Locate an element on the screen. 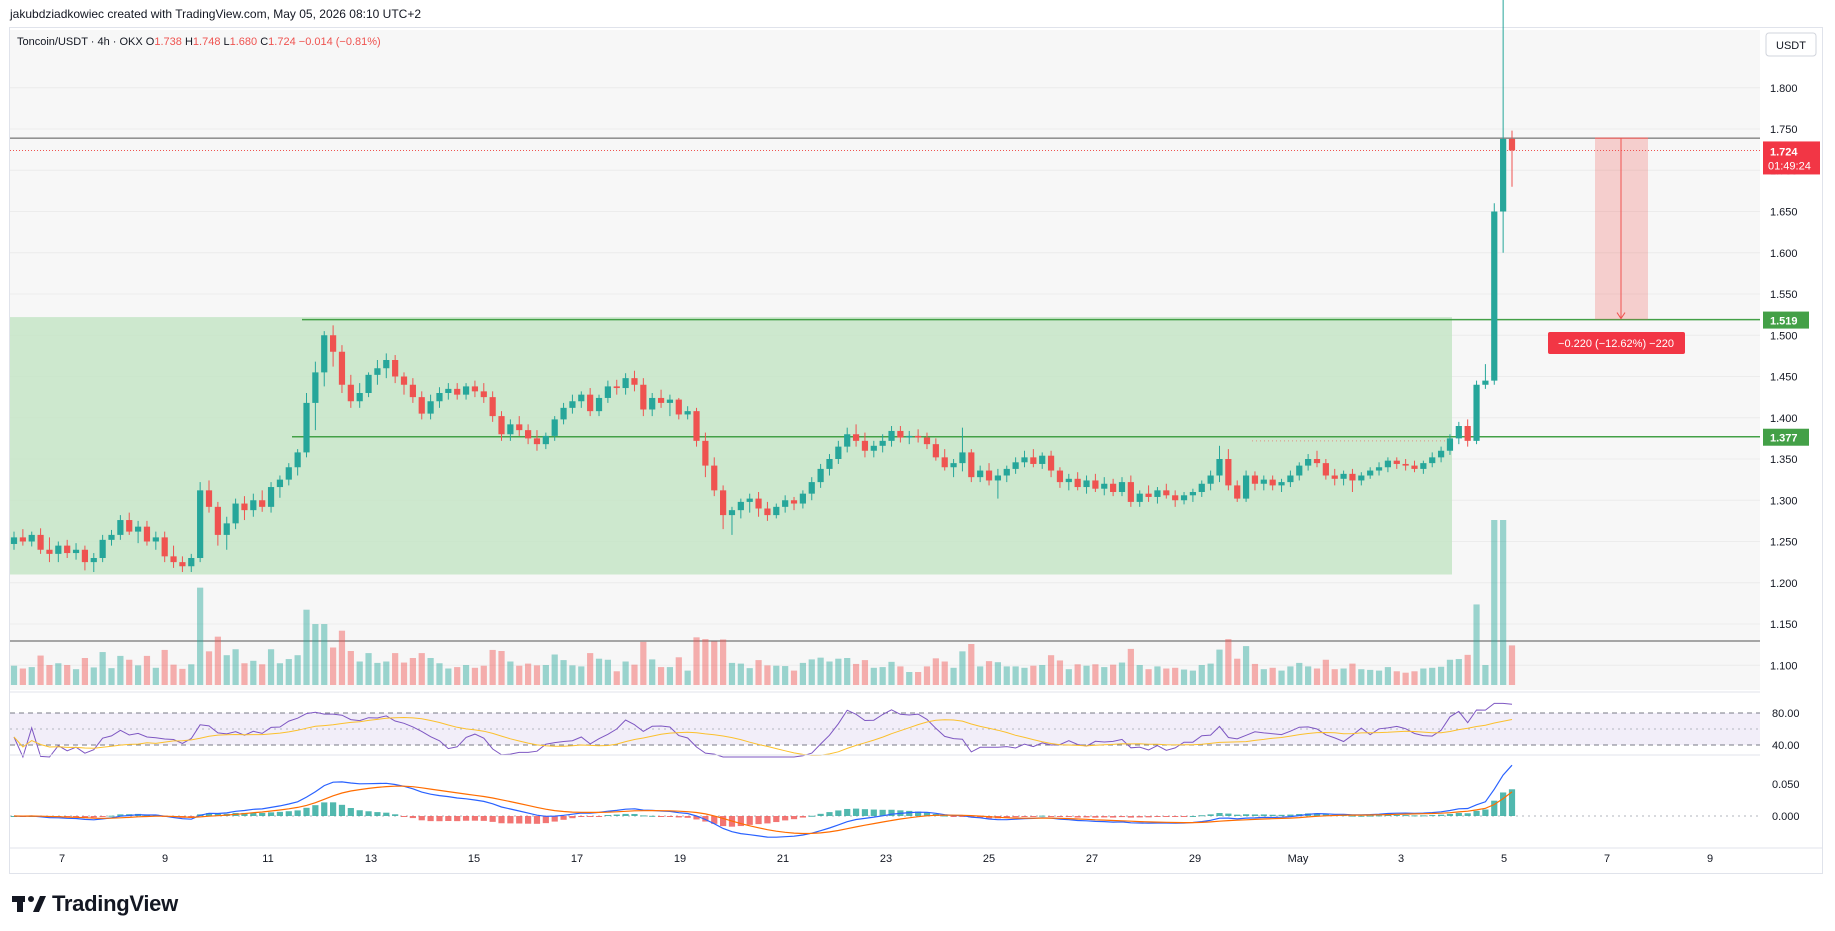 The height and width of the screenshot is (931, 1835). level-label-upper: 1.519 is located at coordinates (1784, 322).